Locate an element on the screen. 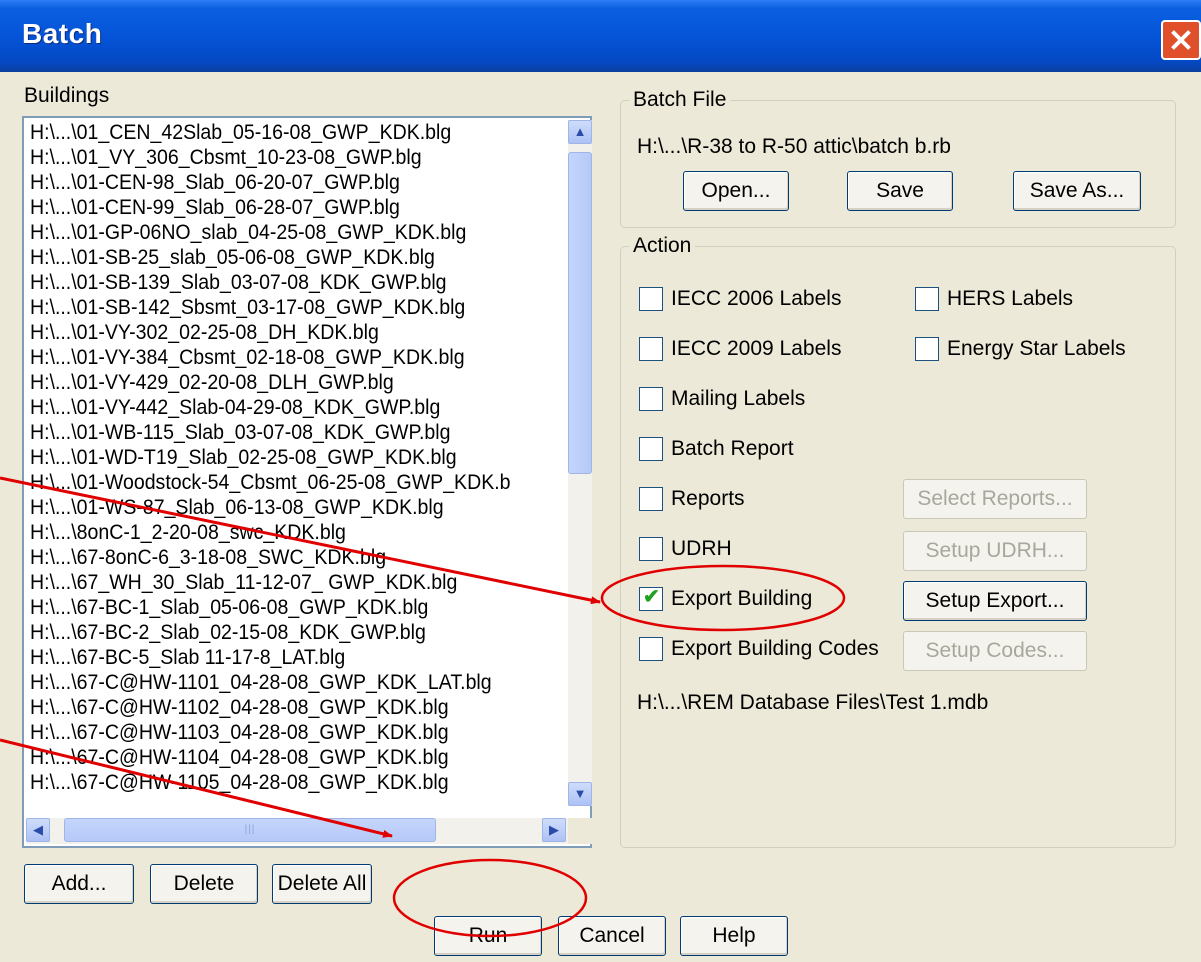 This screenshot has height=962, width=1201. annotation-circle-run is located at coordinates (490, 898).